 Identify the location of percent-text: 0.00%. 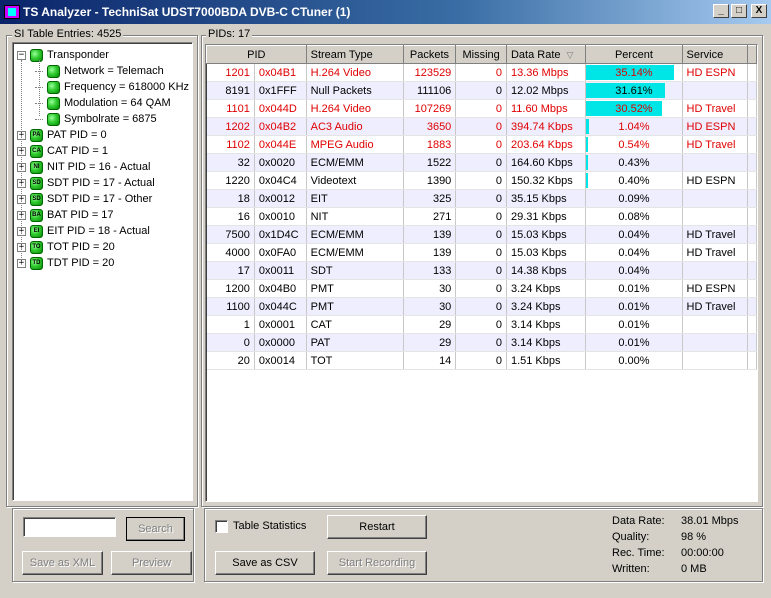
(634, 360).